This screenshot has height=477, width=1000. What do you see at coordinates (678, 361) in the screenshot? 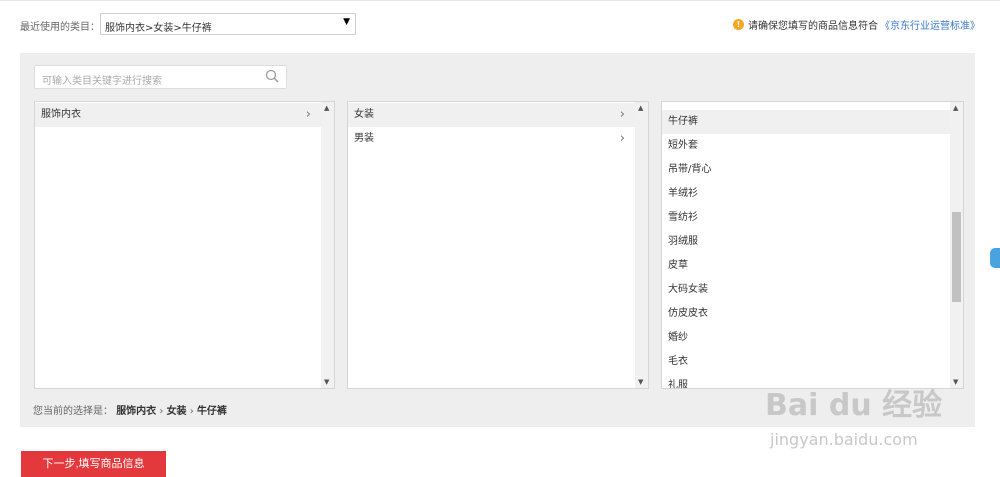
I see `category-item-label: 毛衣` at bounding box center [678, 361].